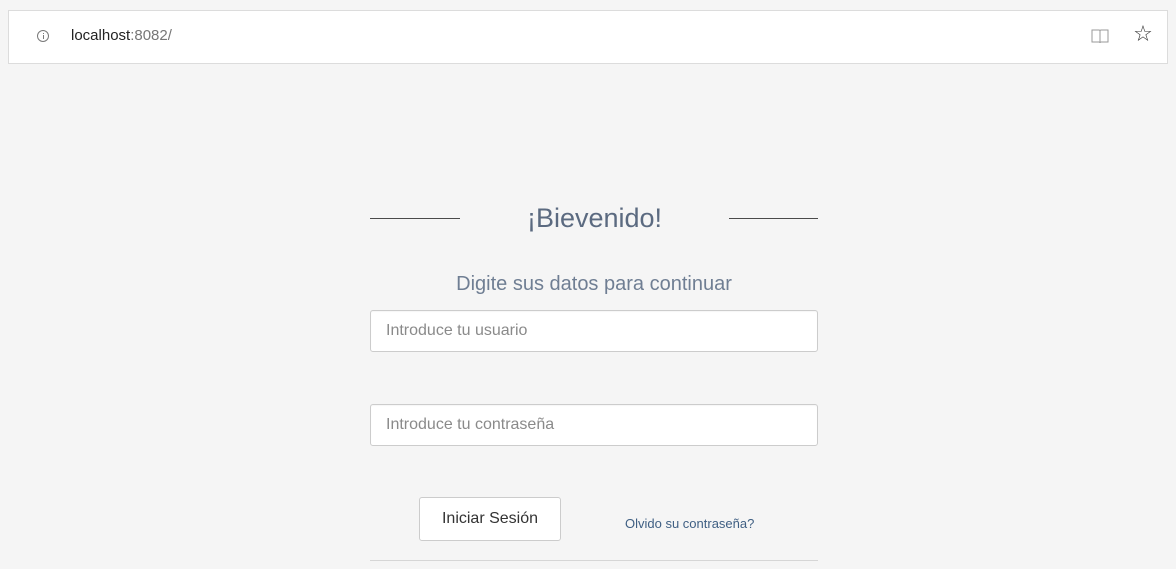  I want to click on title-divider-right, so click(773, 218).